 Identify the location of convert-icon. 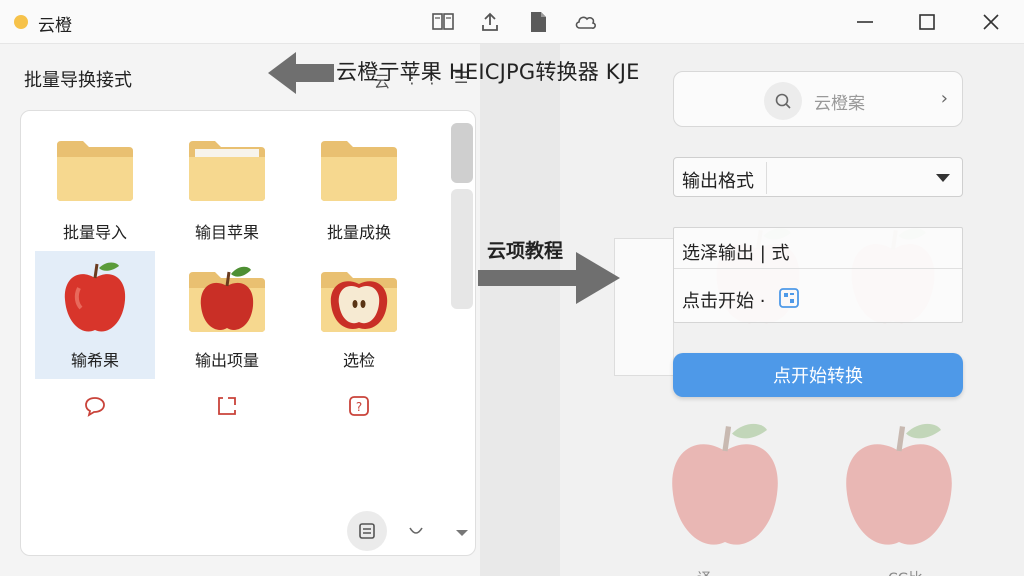
(367, 531).